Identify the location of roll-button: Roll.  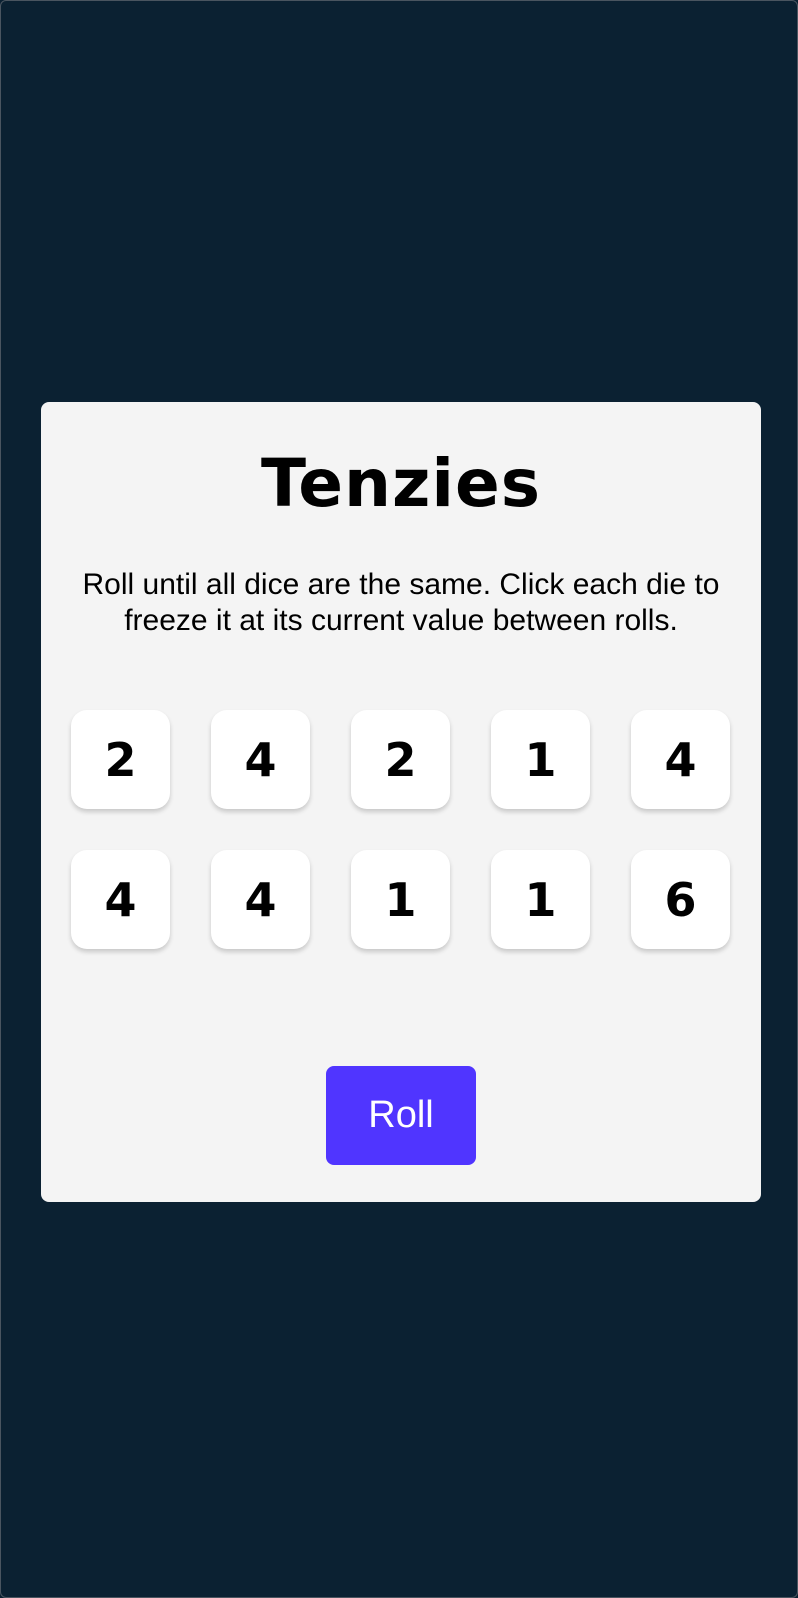
(401, 1115).